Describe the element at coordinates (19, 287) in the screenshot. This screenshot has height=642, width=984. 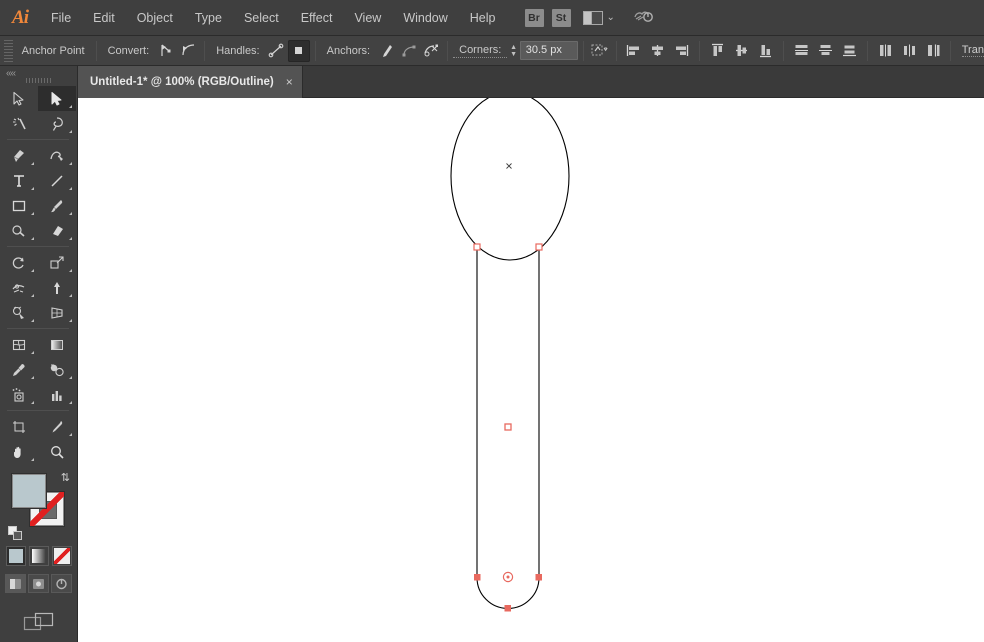
I see `width-tool` at that location.